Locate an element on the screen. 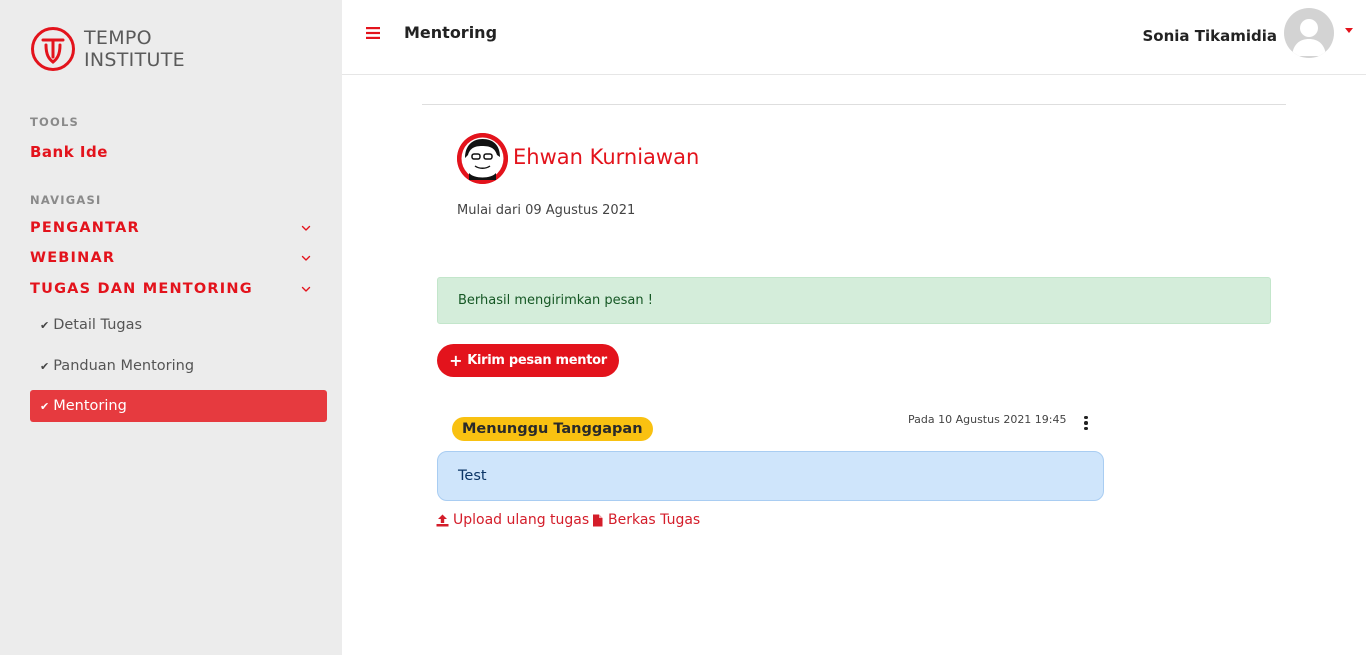 The width and height of the screenshot is (1366, 655). reupload-task-link: Upload ulang tugas is located at coordinates (512, 520).